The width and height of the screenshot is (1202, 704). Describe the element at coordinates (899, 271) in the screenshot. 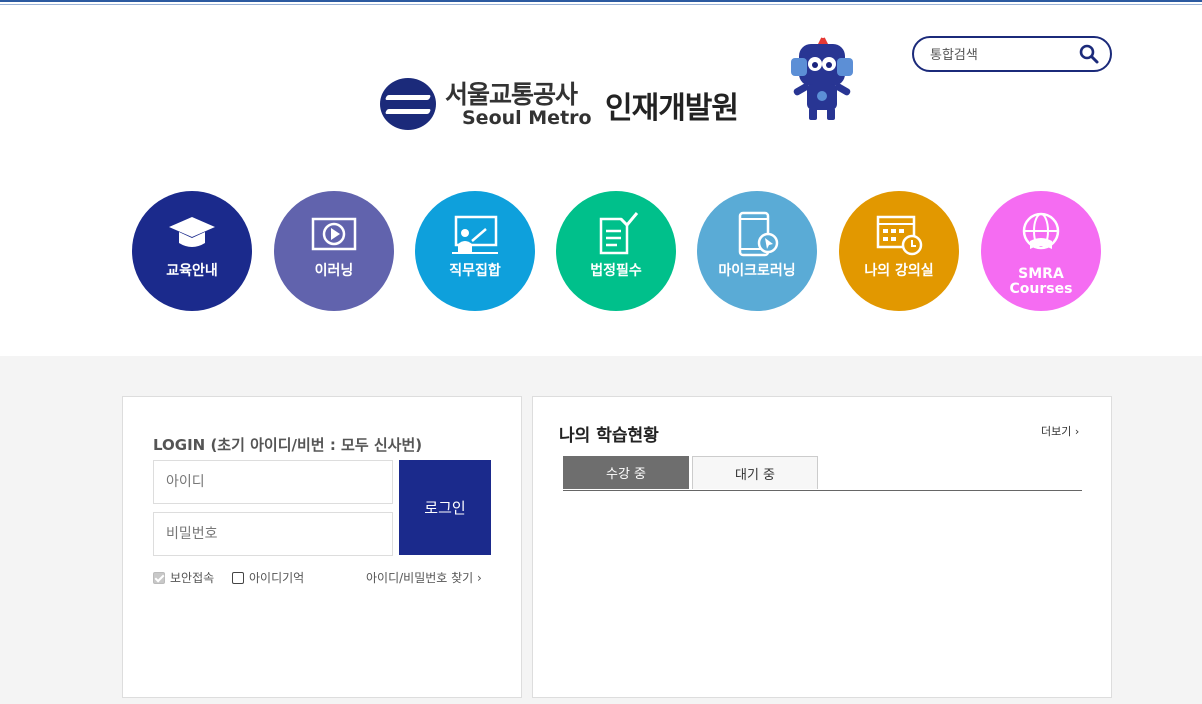

I see `nav-label: 나의 강의실` at that location.